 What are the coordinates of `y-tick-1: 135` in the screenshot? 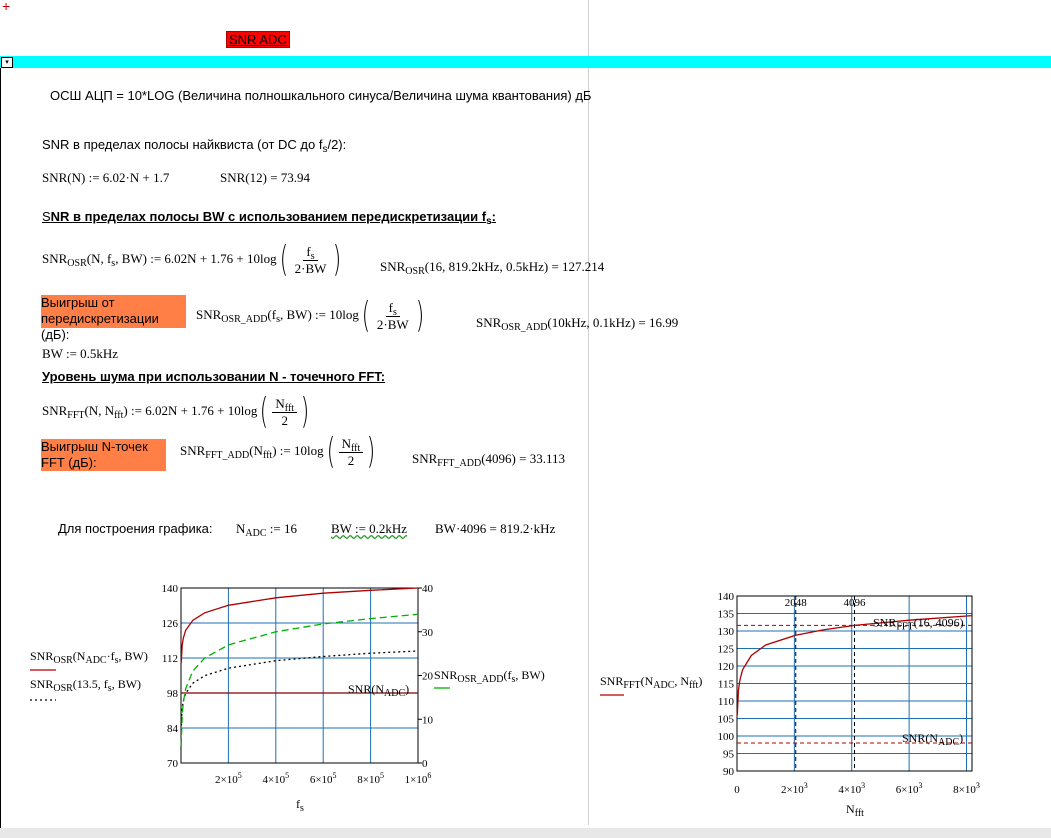 It's located at (726, 615).